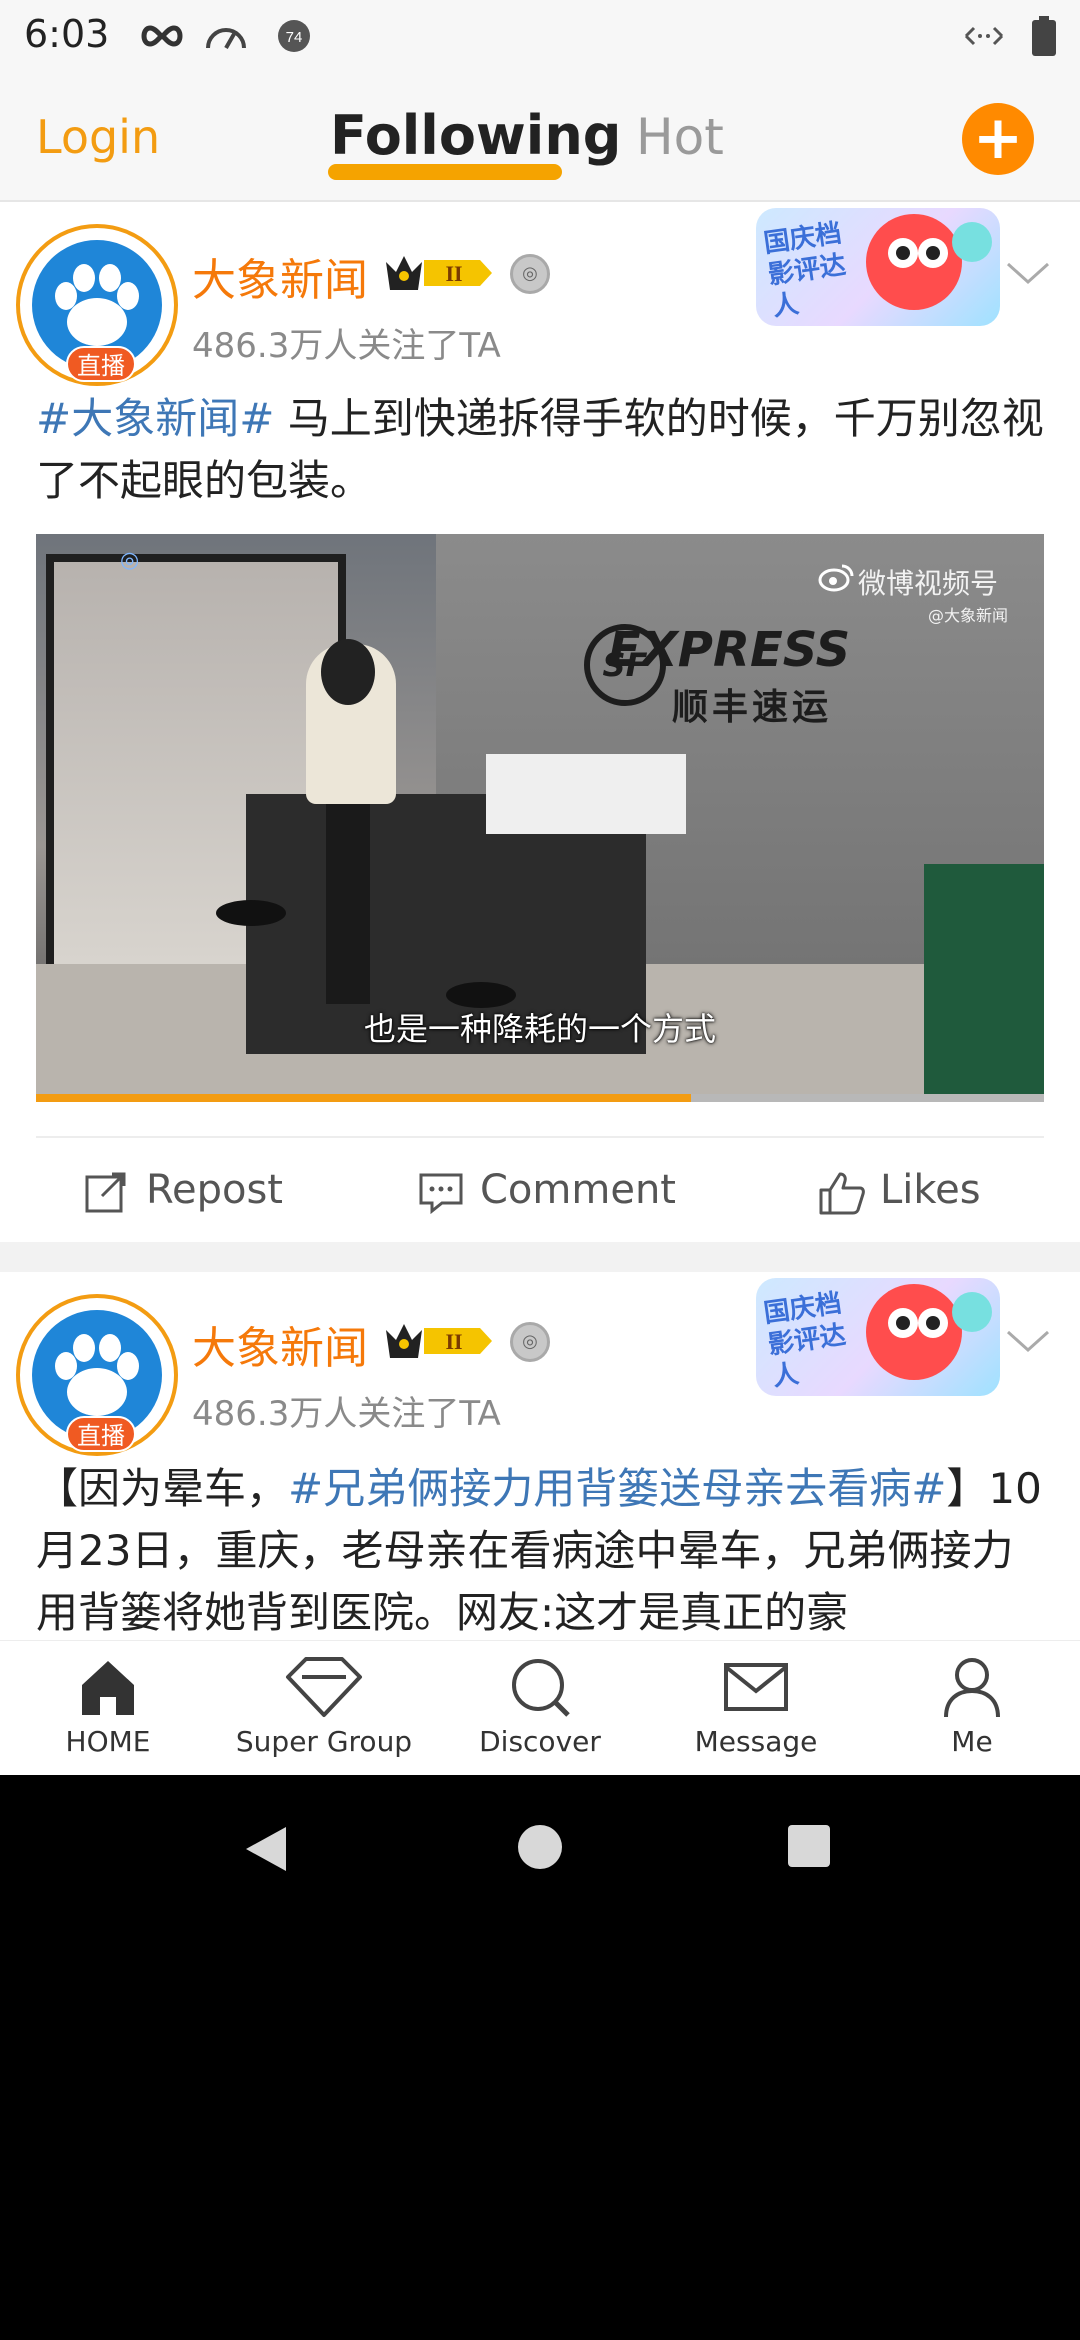 The height and width of the screenshot is (2340, 1080). I want to click on bottom-tabbar: HOME Super Group Discover Message Me, so click(540, 1707).